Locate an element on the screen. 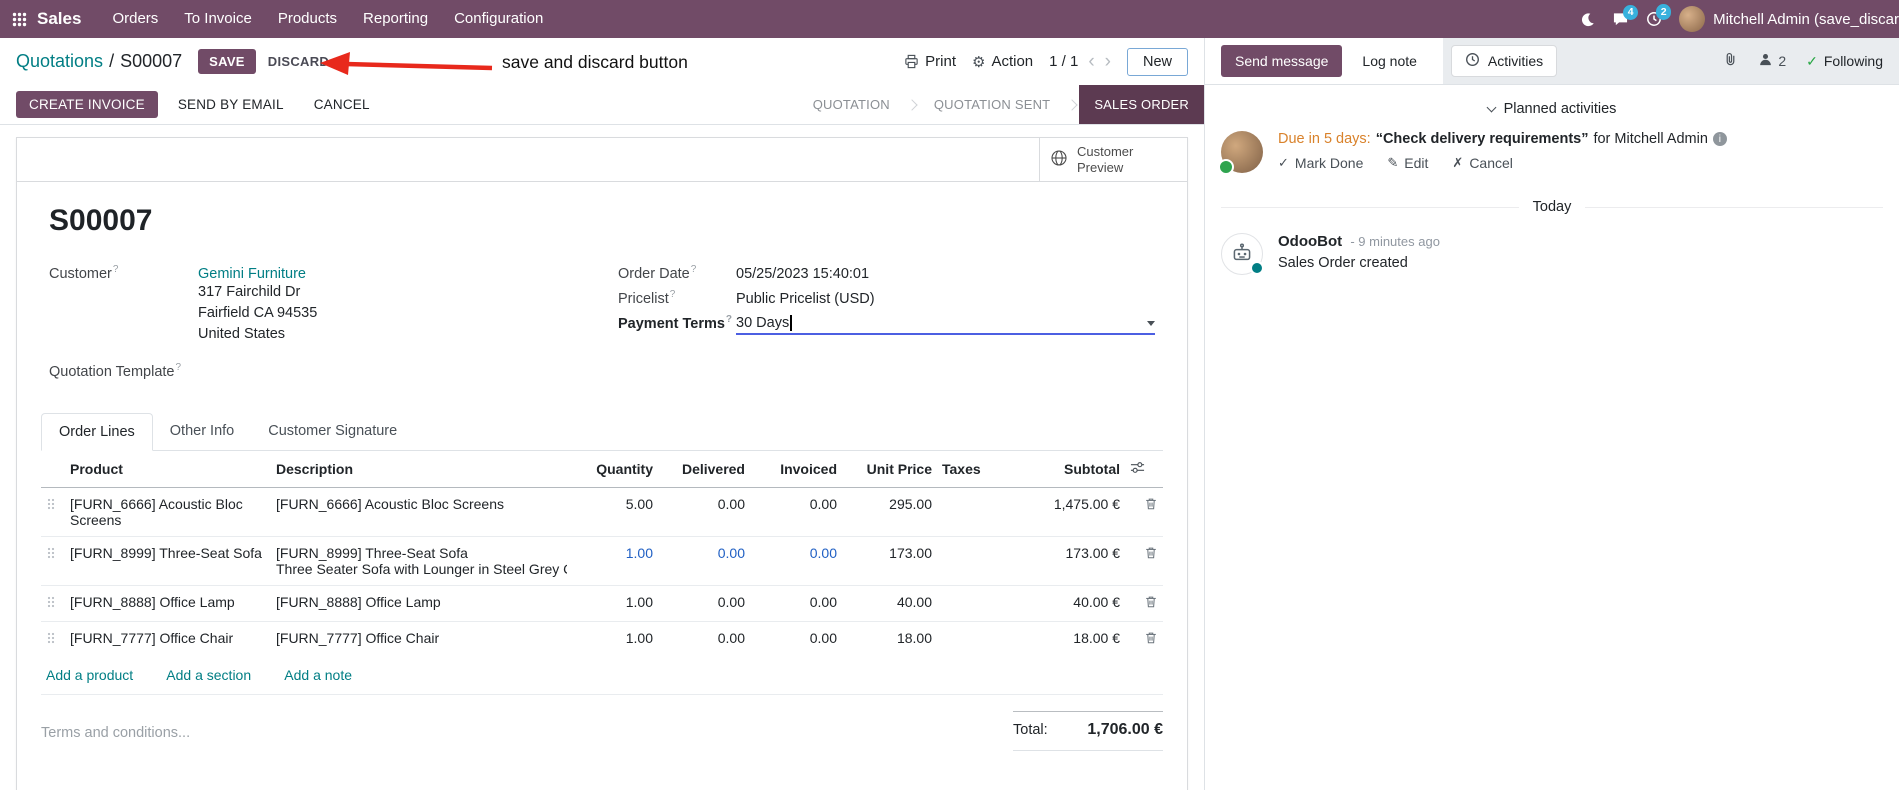  add-a-section-link: Add a section is located at coordinates (208, 675).